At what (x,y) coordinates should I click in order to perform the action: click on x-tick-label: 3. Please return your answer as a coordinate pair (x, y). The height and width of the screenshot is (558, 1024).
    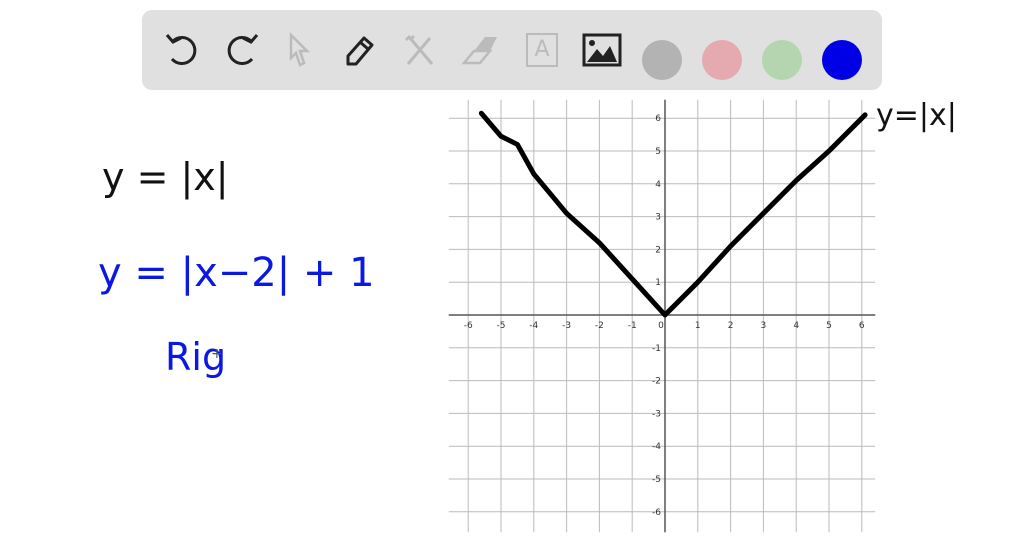
    Looking at the image, I should click on (764, 326).